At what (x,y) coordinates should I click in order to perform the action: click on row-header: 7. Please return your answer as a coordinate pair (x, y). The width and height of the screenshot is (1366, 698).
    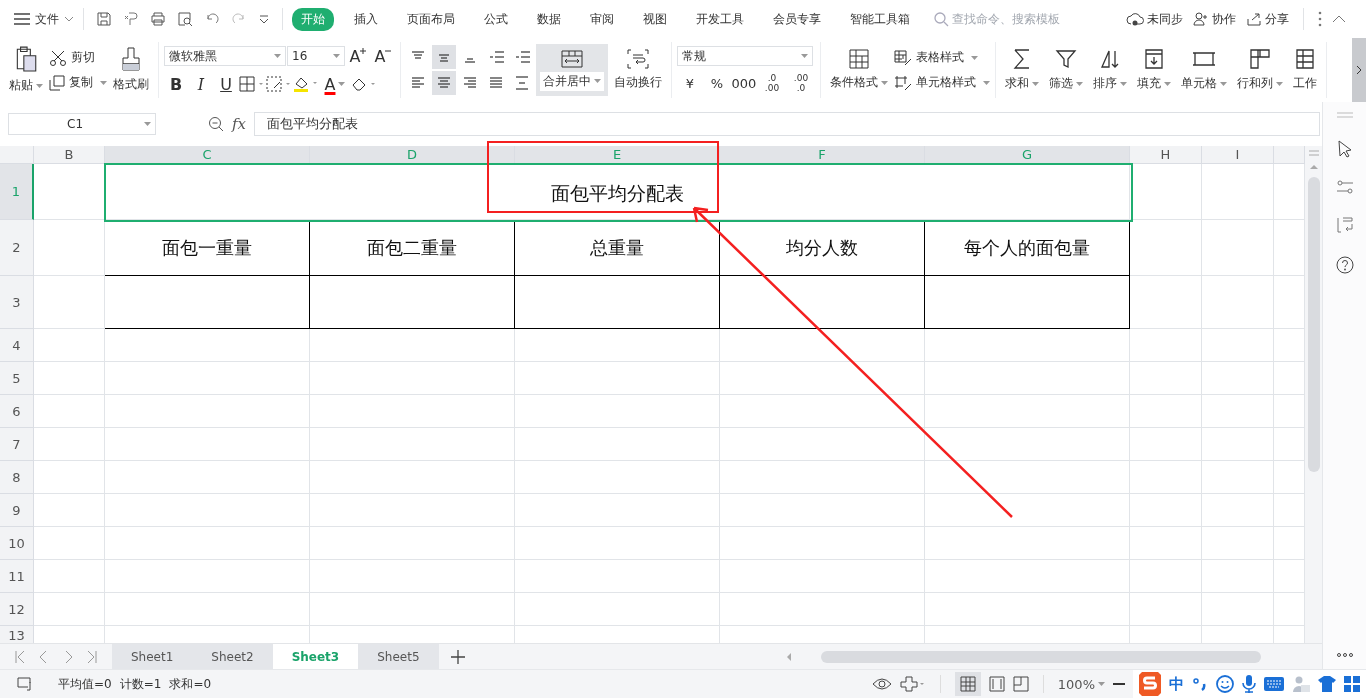
    Looking at the image, I should click on (17, 444).